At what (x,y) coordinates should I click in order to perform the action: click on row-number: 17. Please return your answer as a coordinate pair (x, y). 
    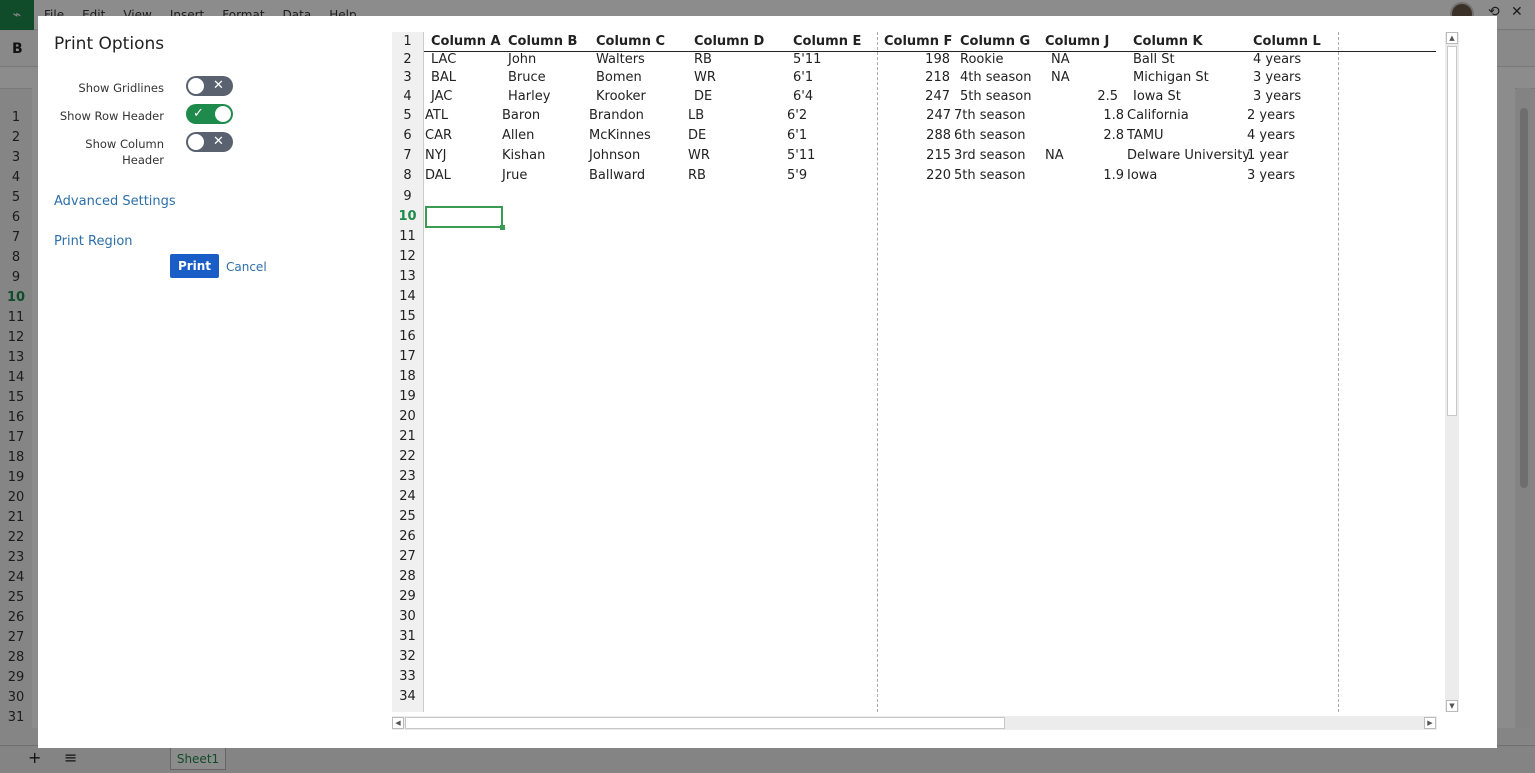
    Looking at the image, I should click on (407, 356).